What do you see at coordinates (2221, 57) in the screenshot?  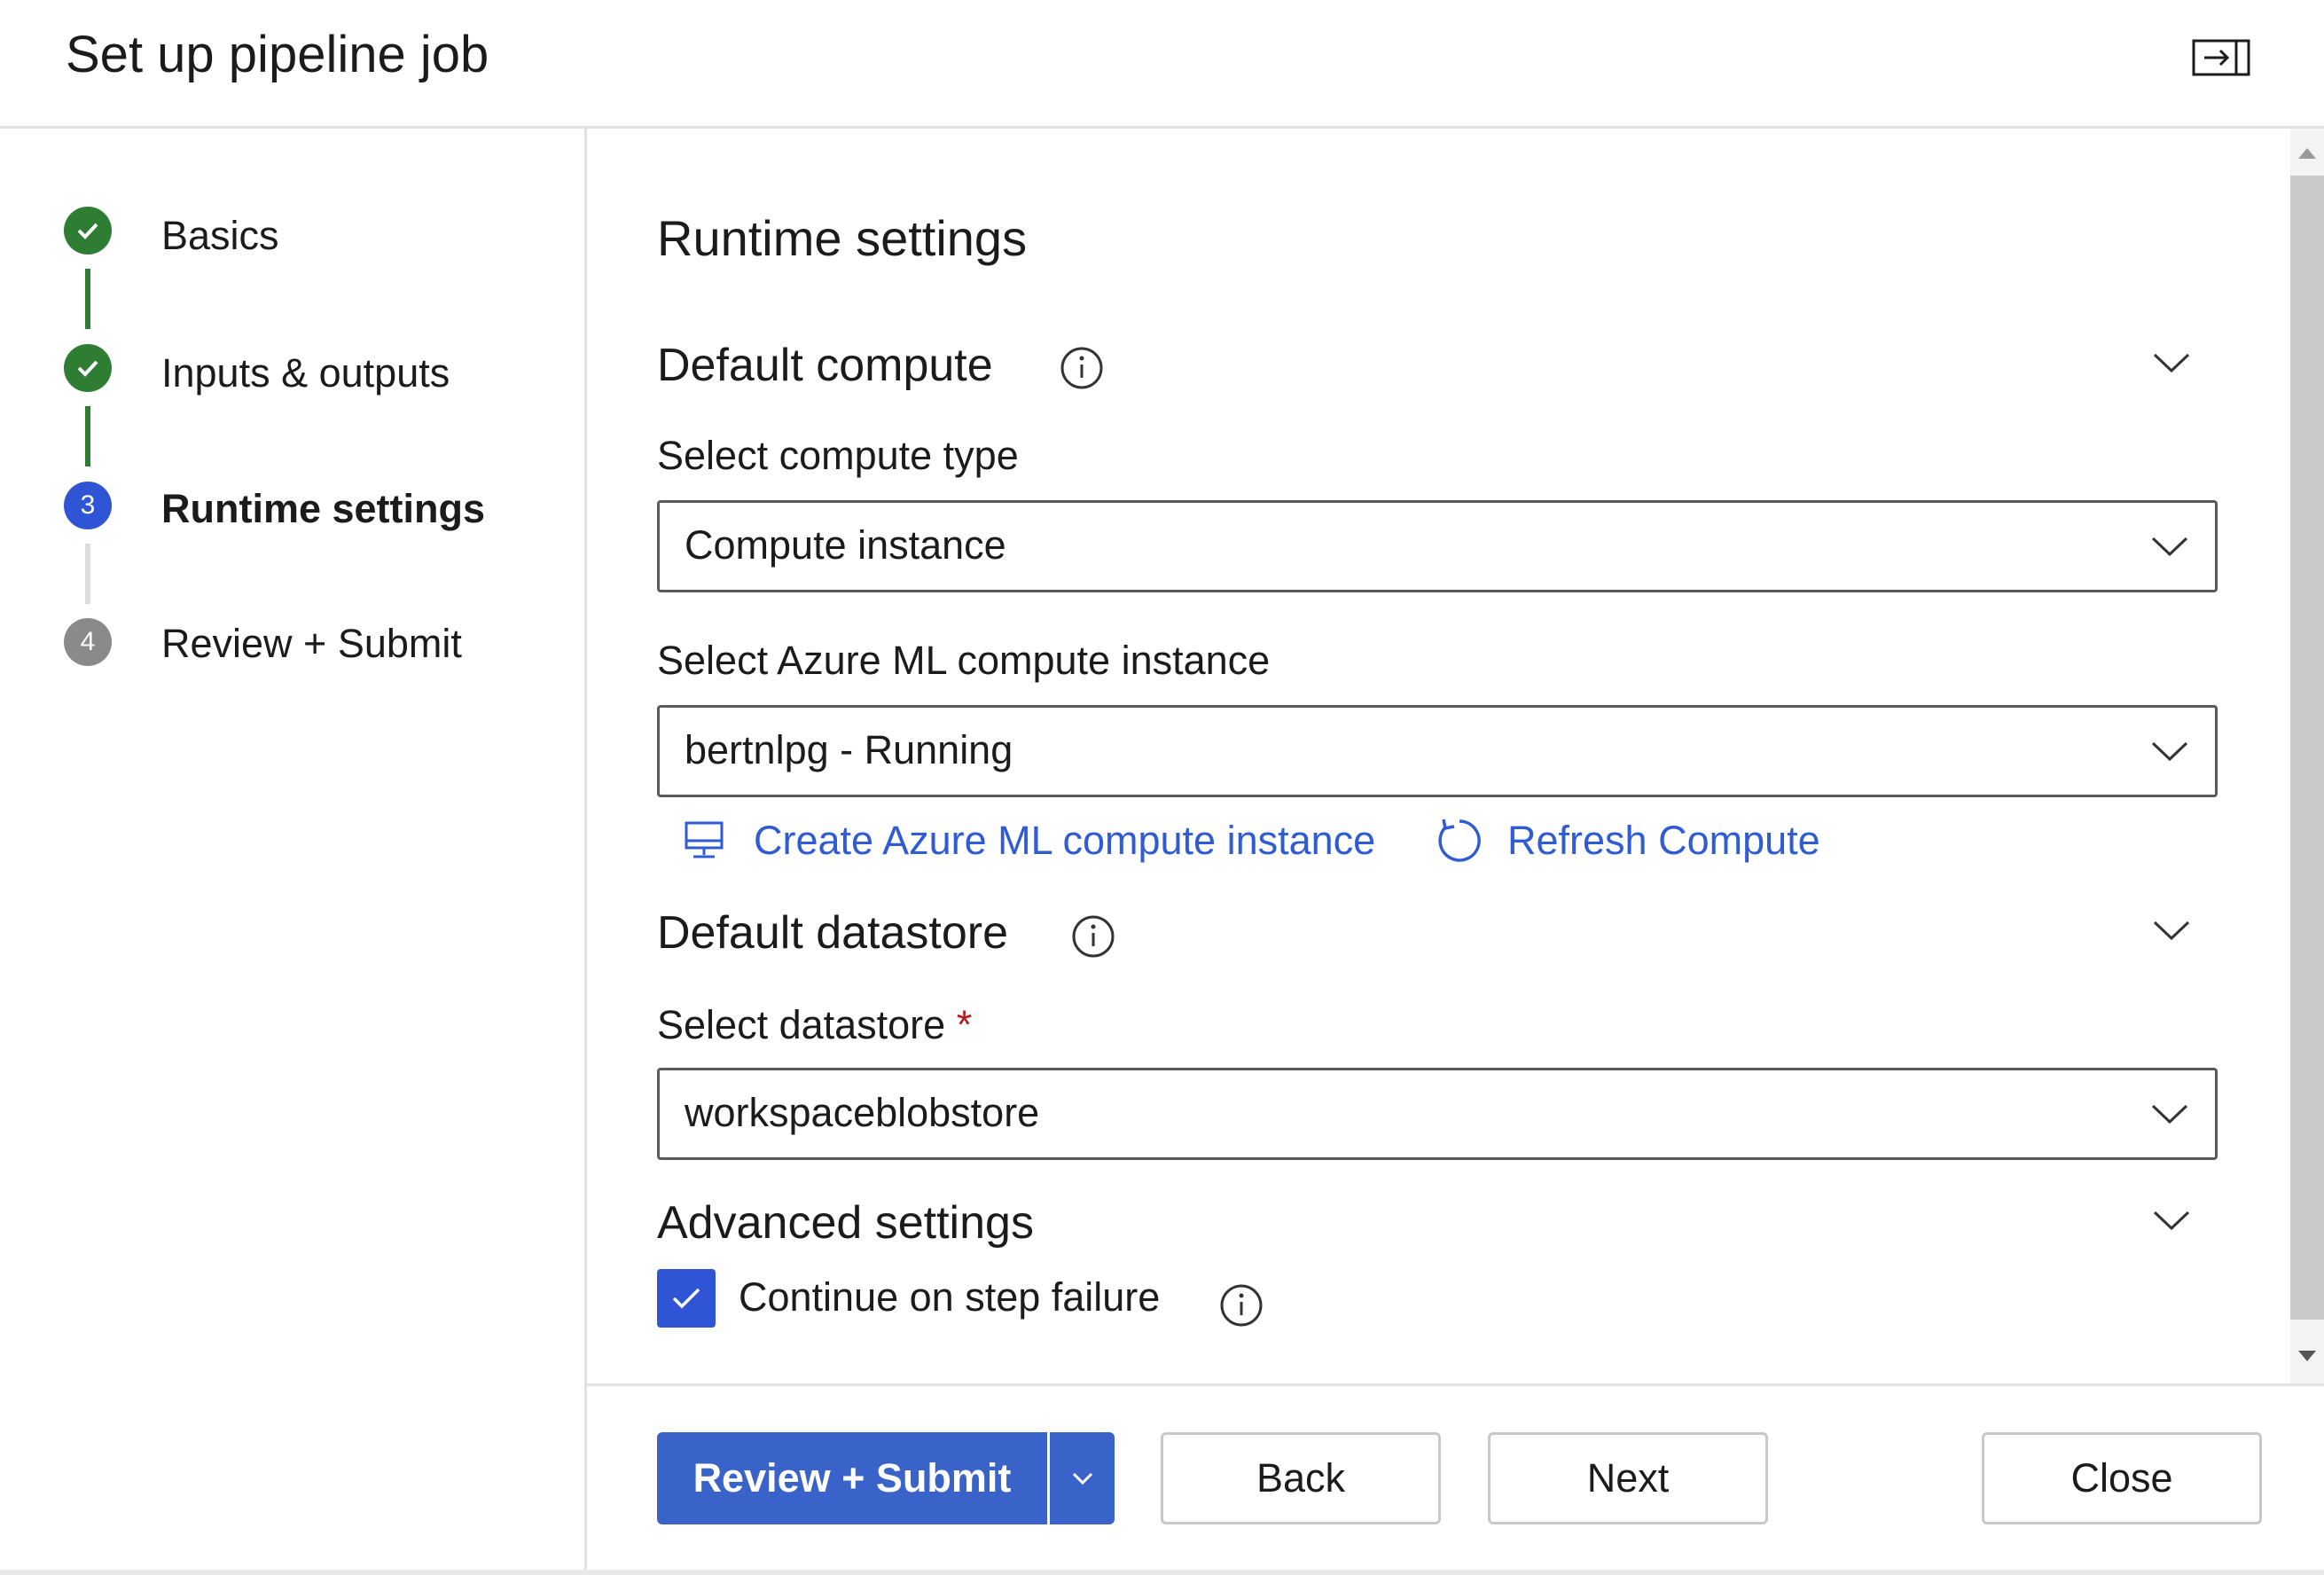 I see `collapse-panel-icon` at bounding box center [2221, 57].